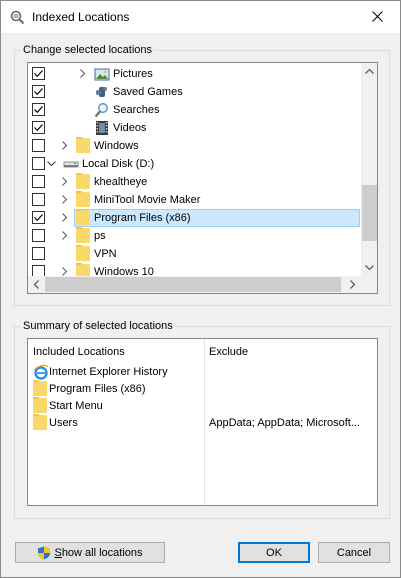 Image resolution: width=401 pixels, height=578 pixels. I want to click on tree-item-label: Program Files (x86), so click(142, 218).